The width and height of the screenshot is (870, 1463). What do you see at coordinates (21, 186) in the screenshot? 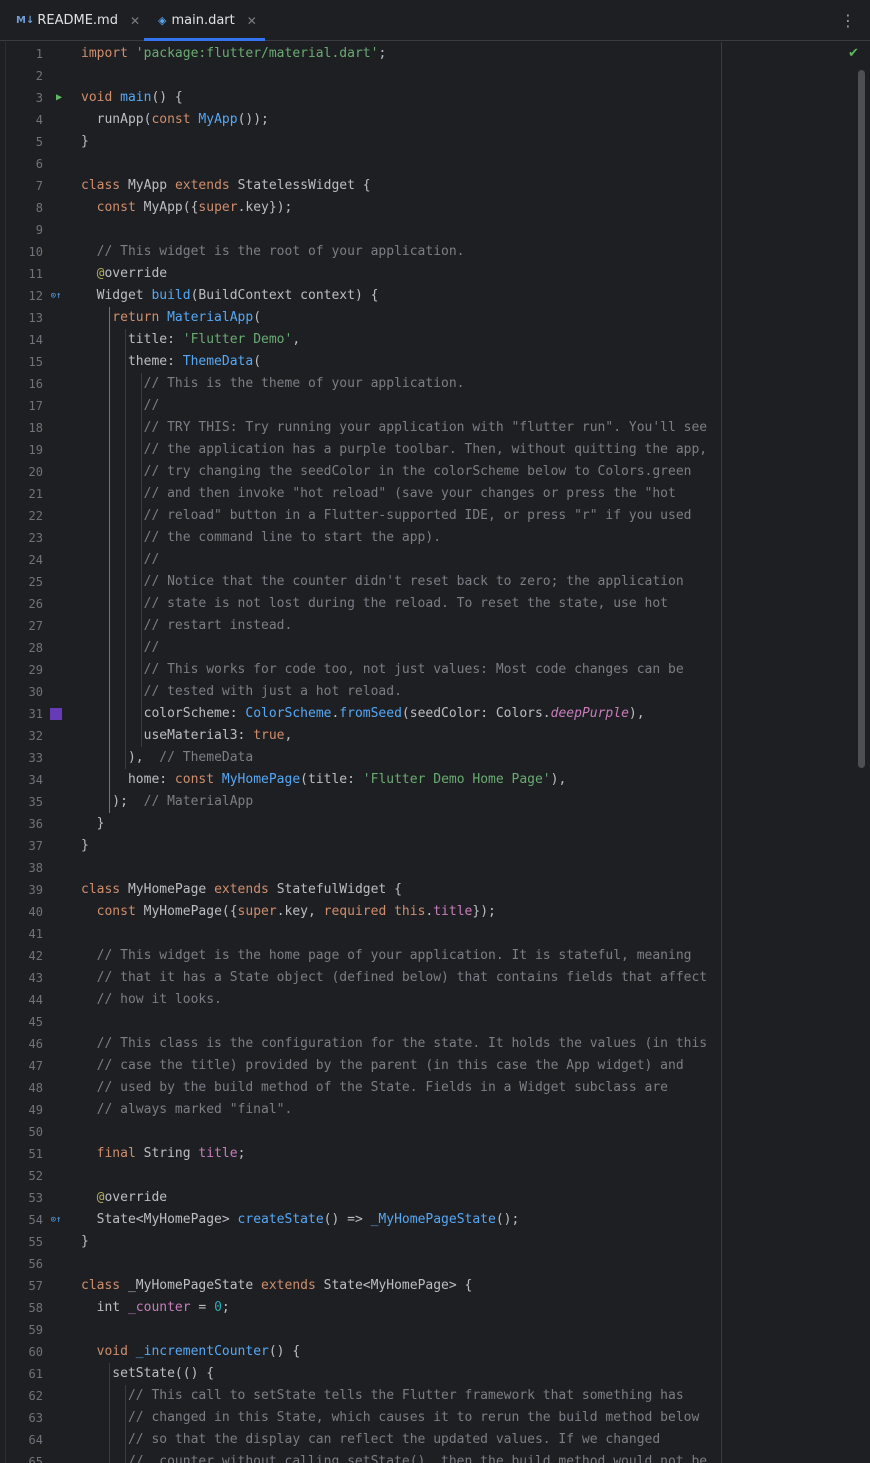
I see `line-number: 7` at bounding box center [21, 186].